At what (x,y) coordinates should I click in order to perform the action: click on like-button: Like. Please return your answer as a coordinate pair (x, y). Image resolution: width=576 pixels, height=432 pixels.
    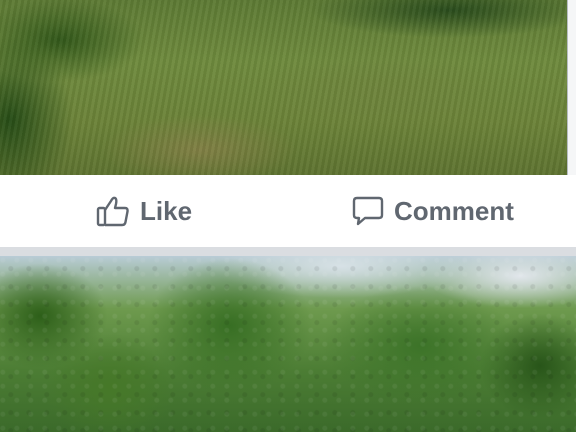
    Looking at the image, I should click on (144, 211).